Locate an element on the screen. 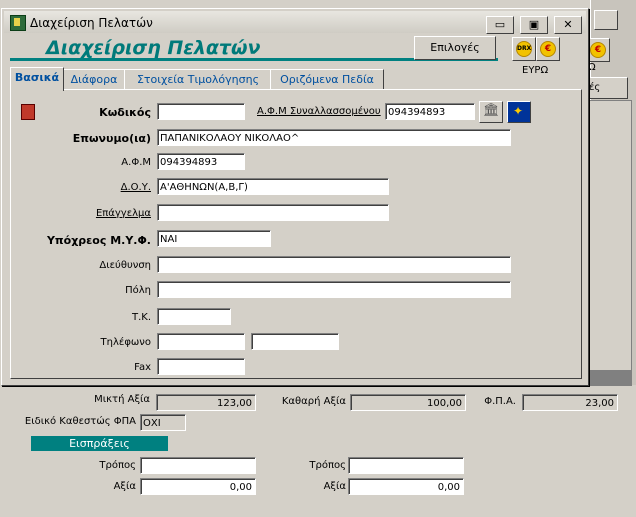 The height and width of the screenshot is (517, 636). drx-icon: DRX is located at coordinates (524, 49).